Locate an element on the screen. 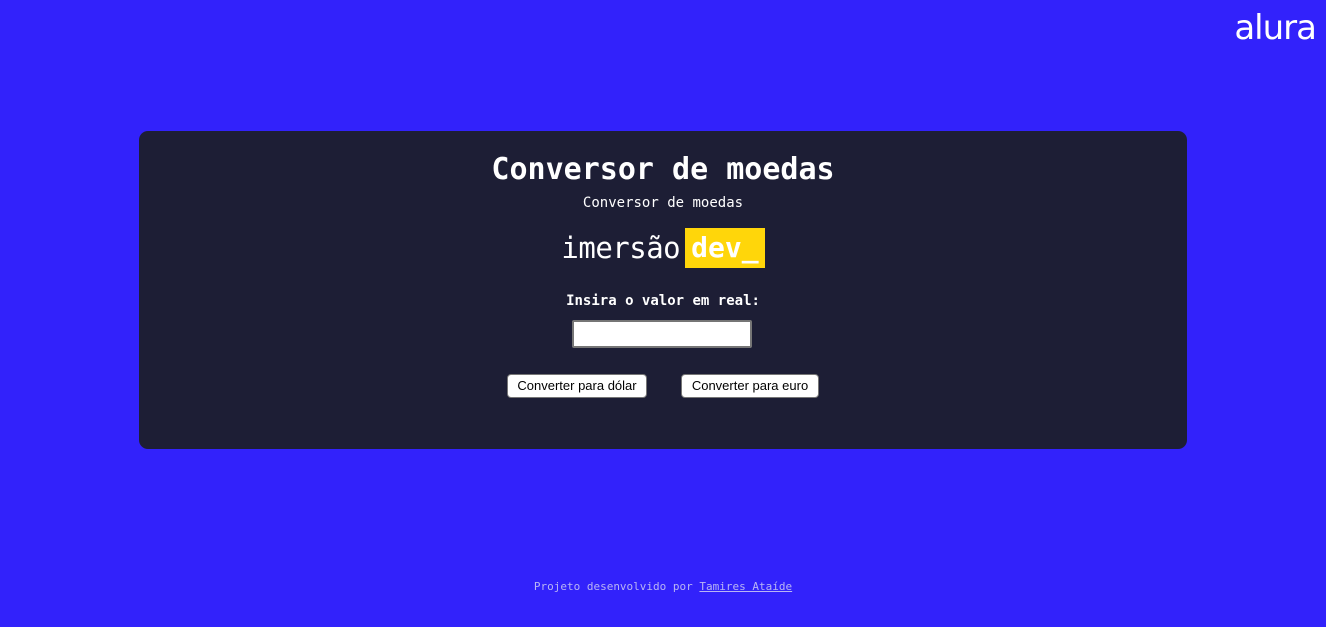 The height and width of the screenshot is (627, 1326). footer-text: Projeto desenvolvido por is located at coordinates (613, 586).